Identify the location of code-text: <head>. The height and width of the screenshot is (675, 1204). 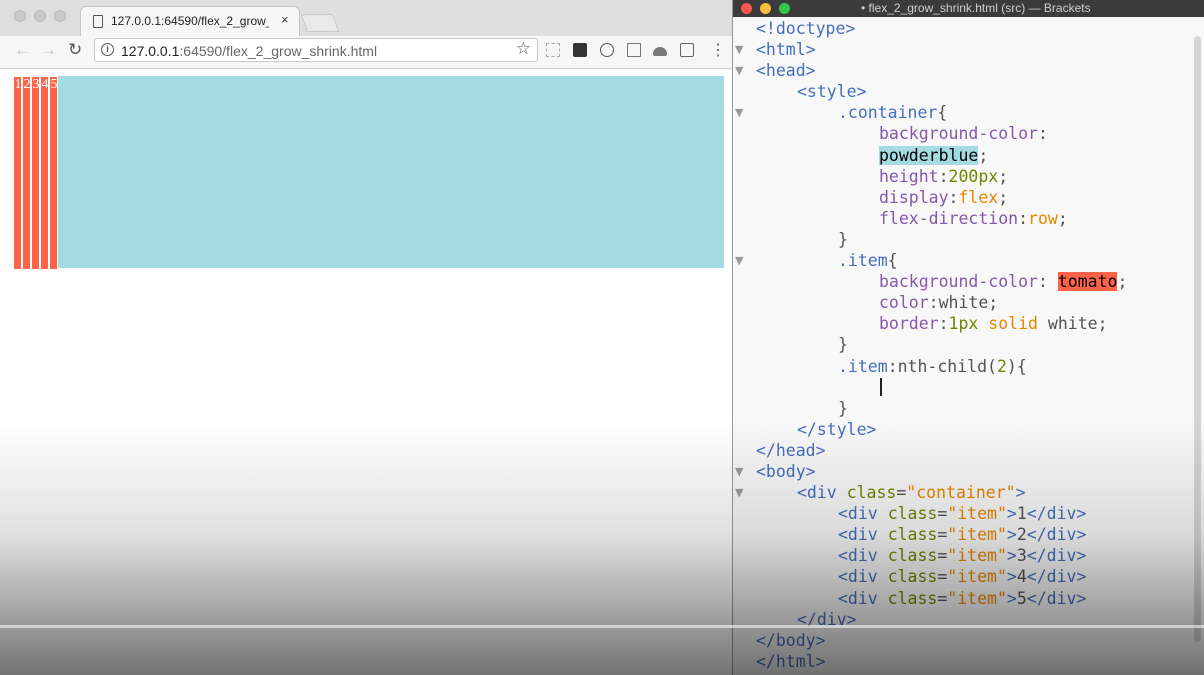
(786, 71).